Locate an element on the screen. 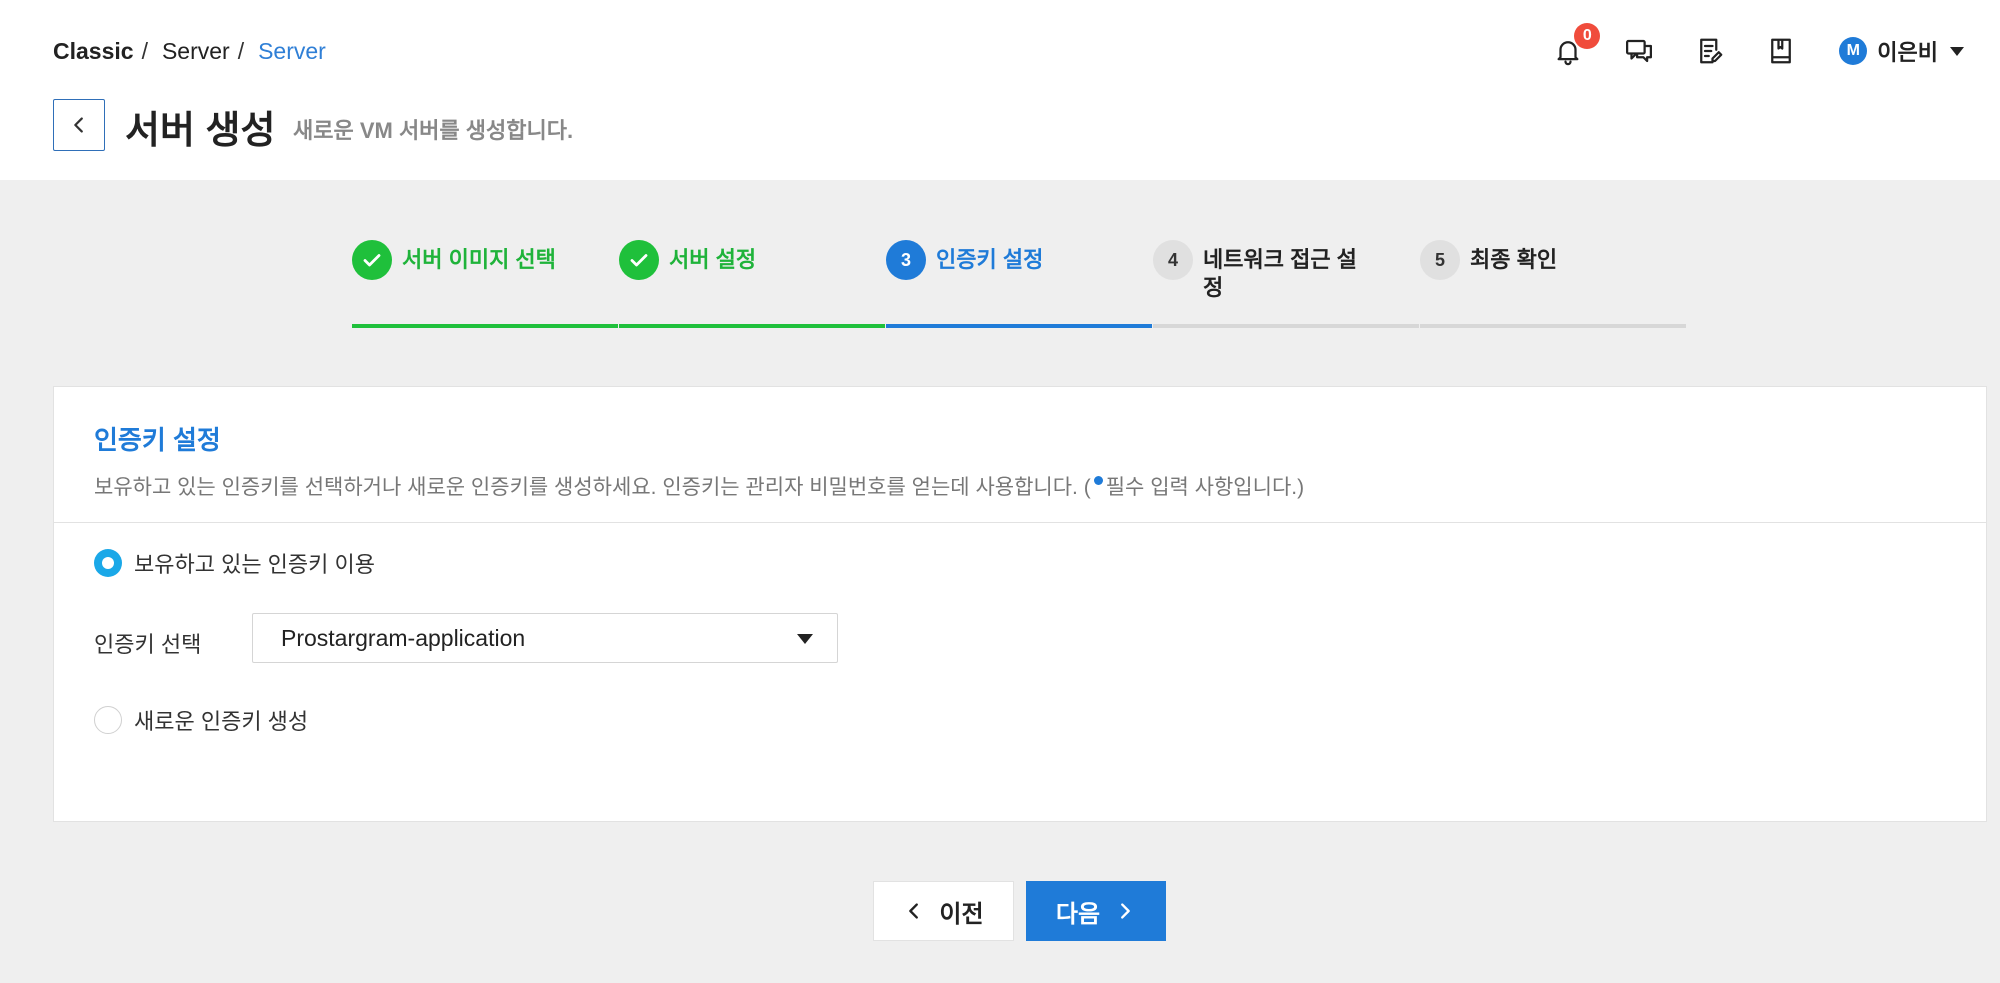  step-label: 최종 확인 is located at coordinates (1514, 259).